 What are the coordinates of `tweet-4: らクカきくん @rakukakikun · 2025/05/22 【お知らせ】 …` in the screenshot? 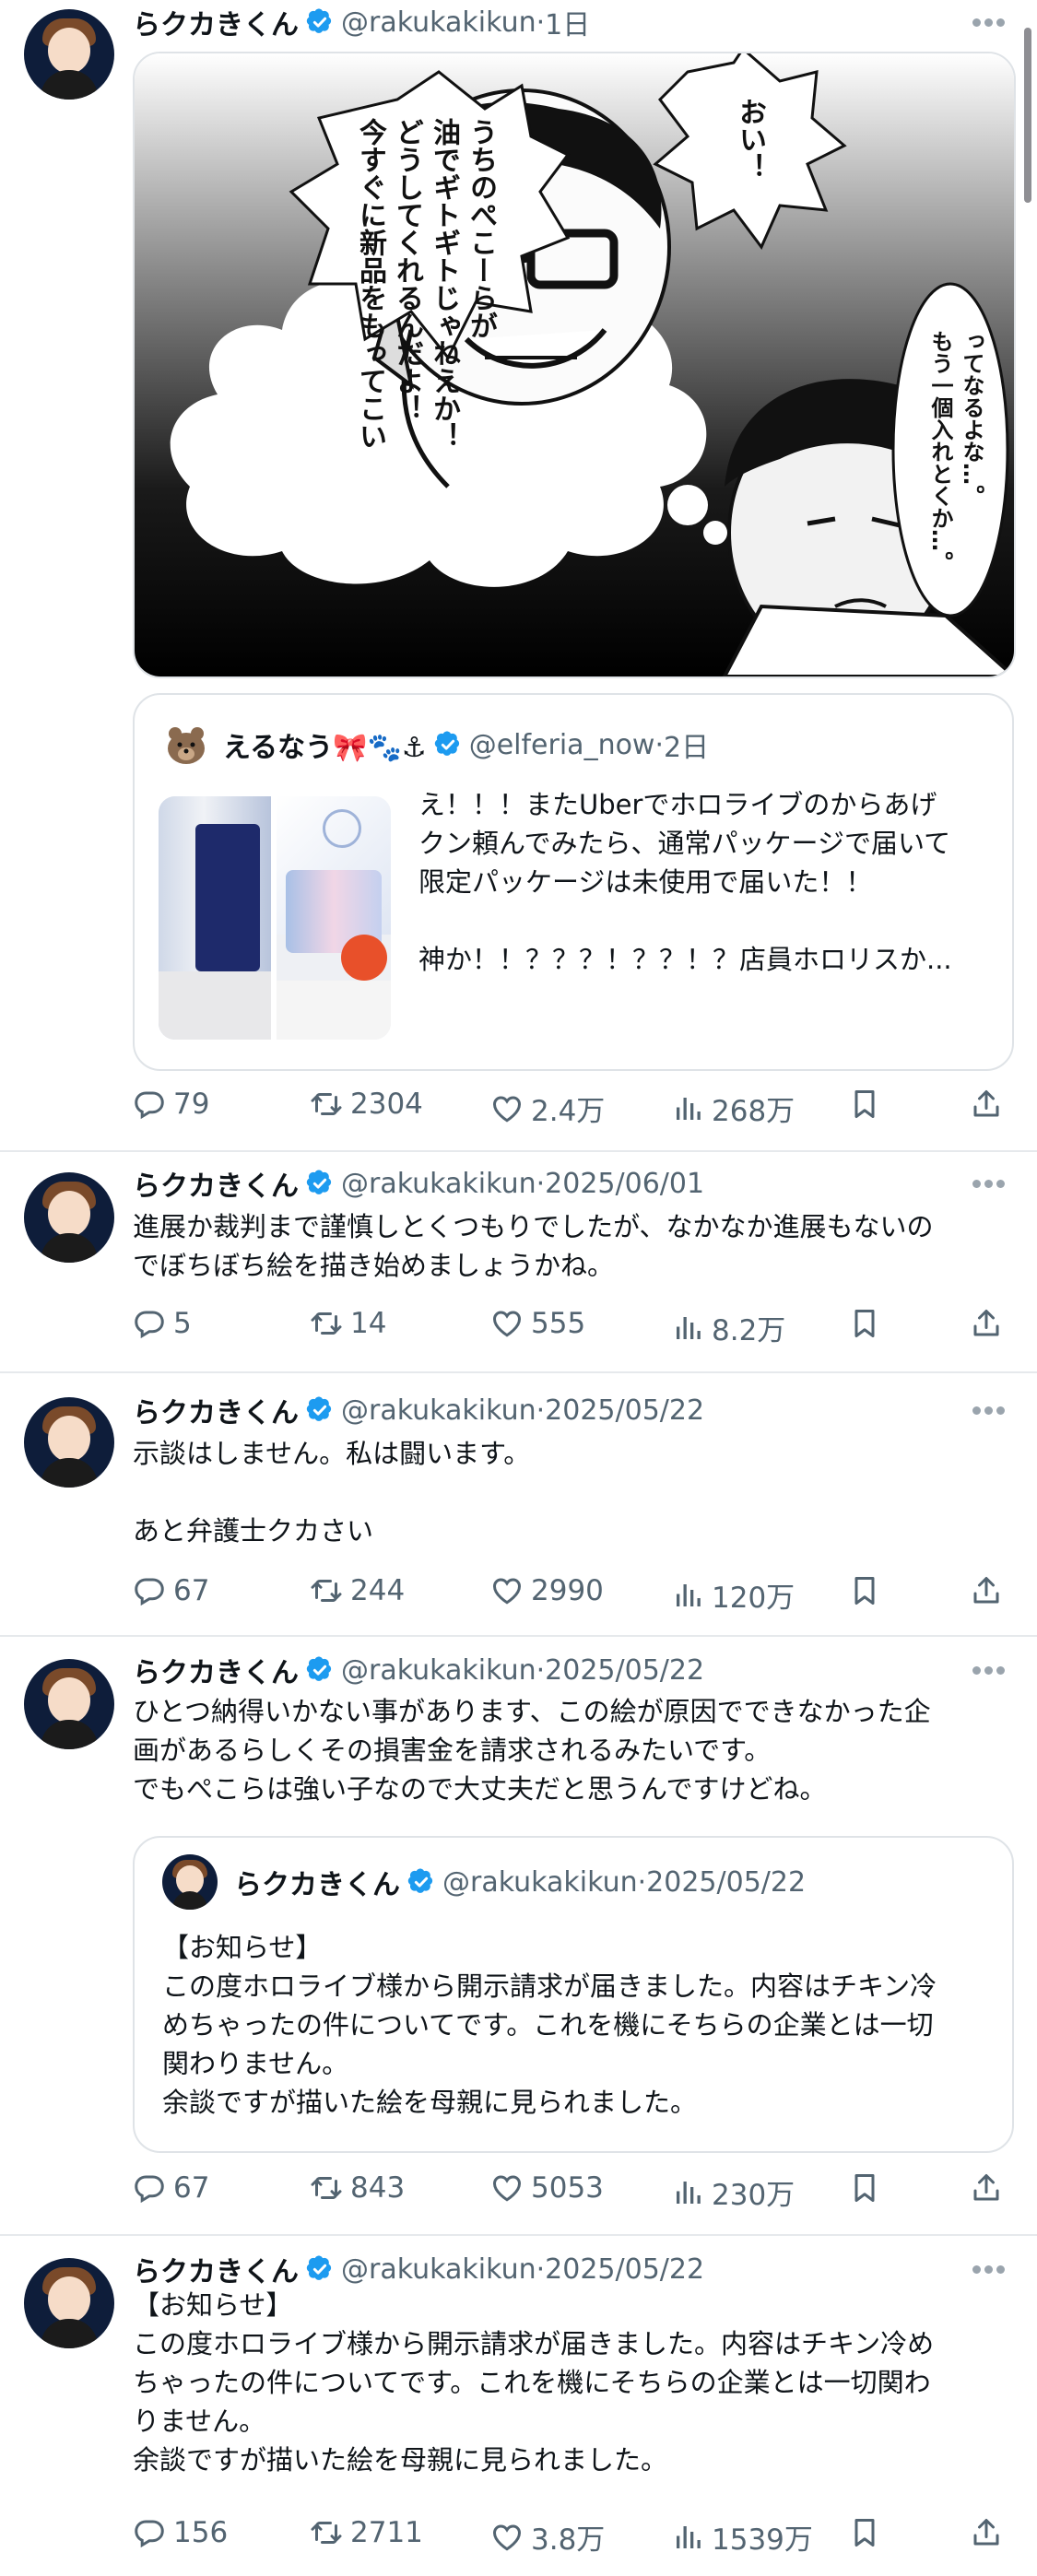 It's located at (518, 2405).